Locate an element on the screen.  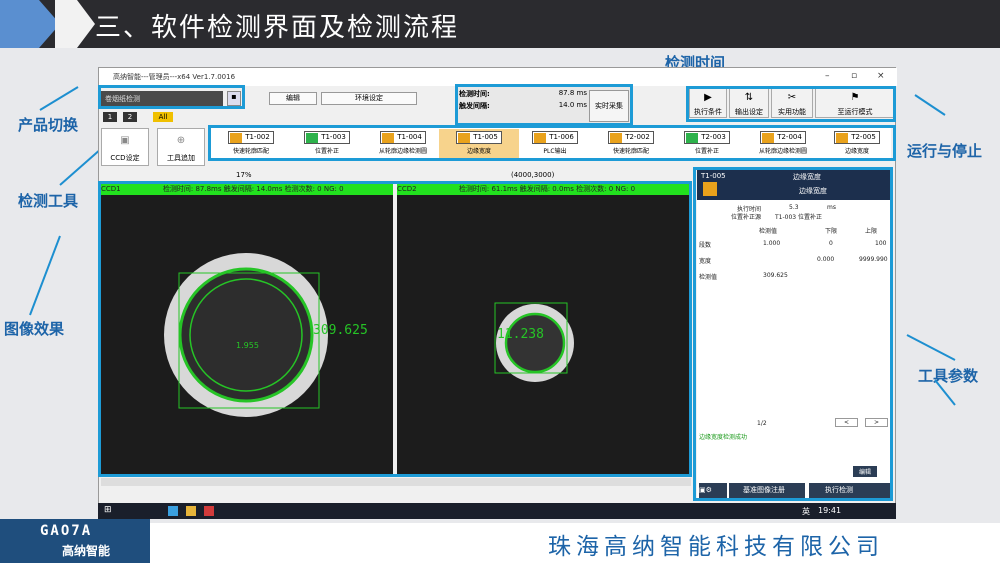
folder-icon is located at coordinates (191, 511).